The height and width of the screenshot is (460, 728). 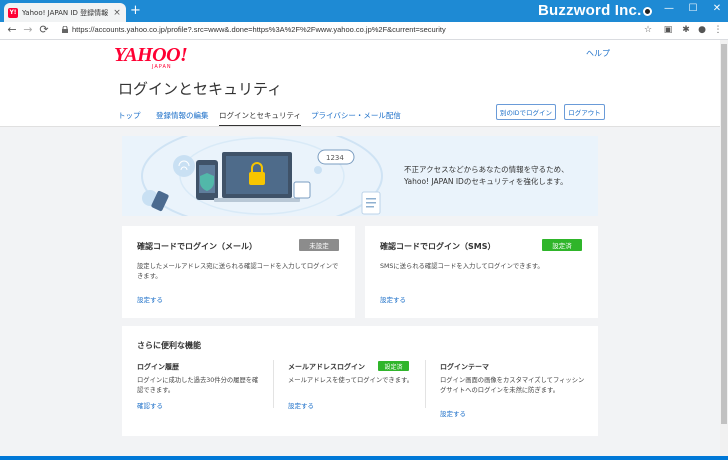 What do you see at coordinates (117, 13) in the screenshot?
I see `close-tab-icon: ×` at bounding box center [117, 13].